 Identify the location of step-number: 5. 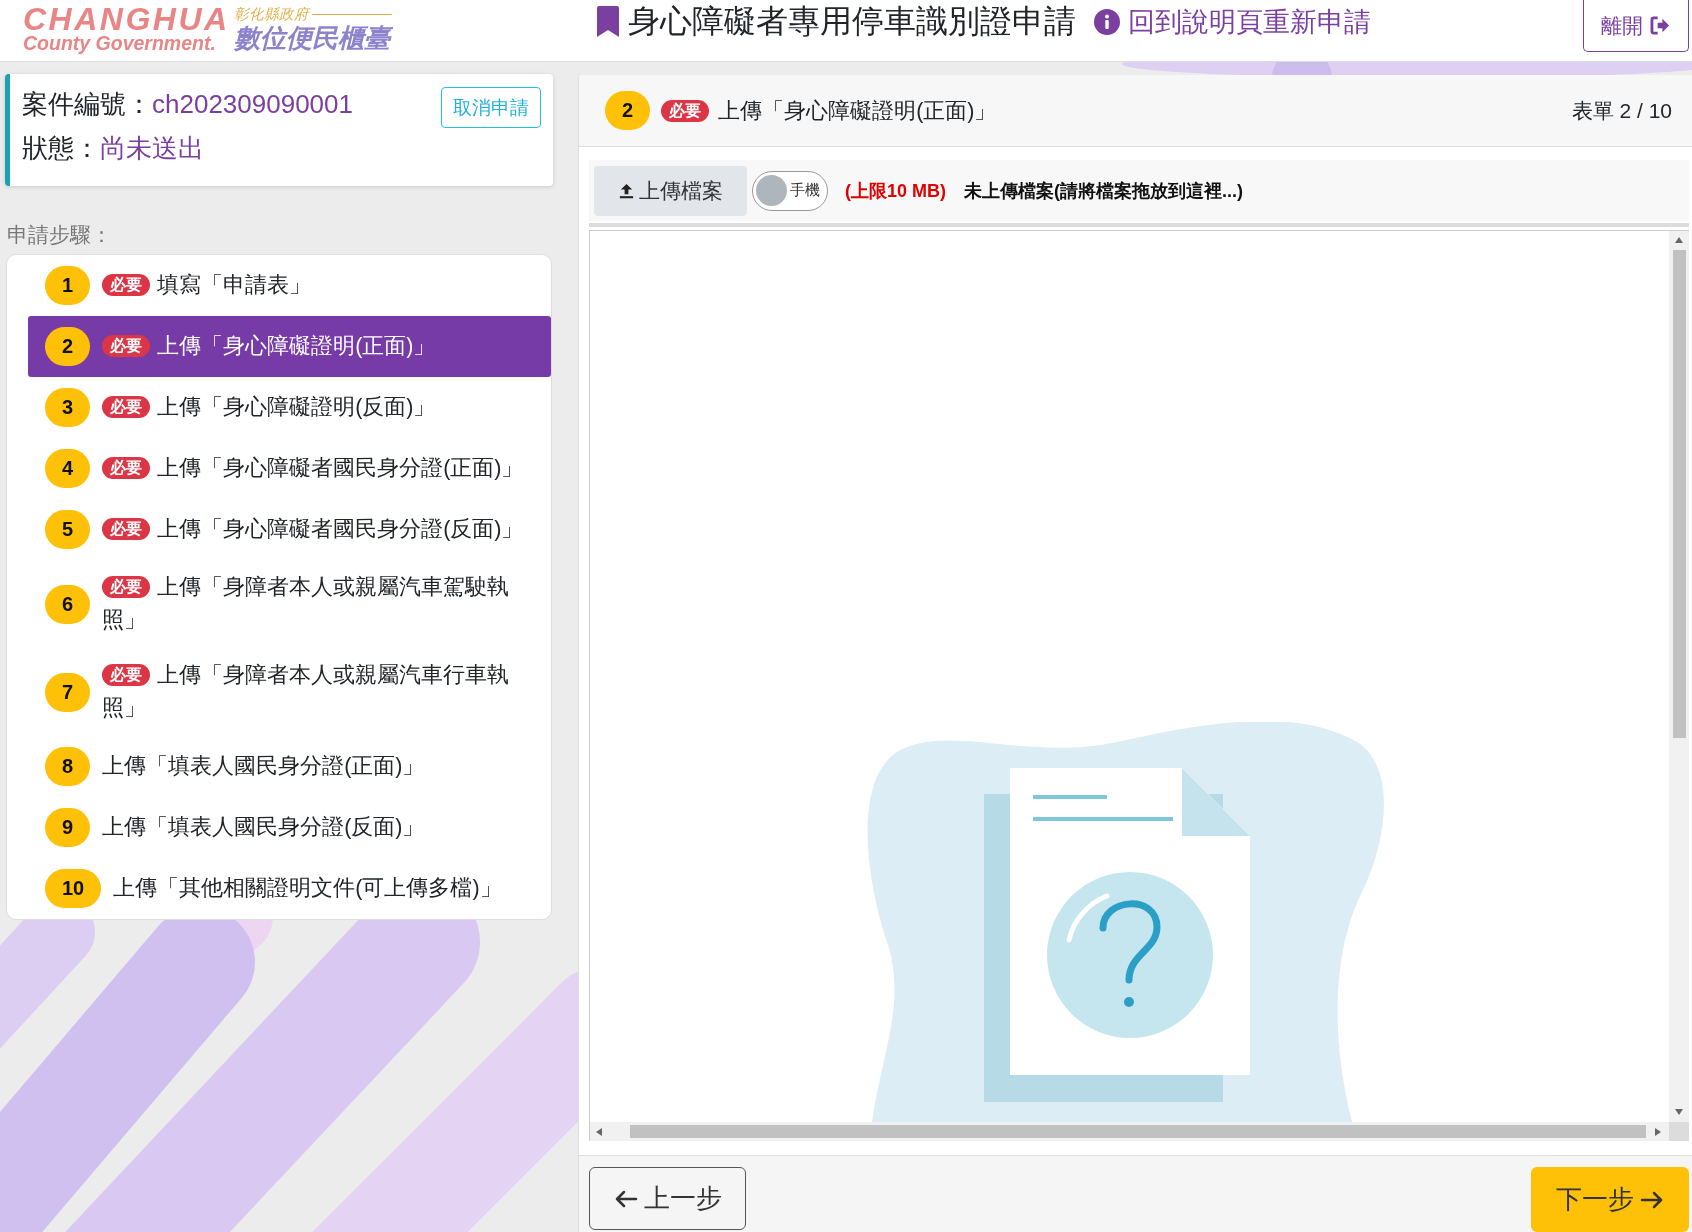
(68, 529).